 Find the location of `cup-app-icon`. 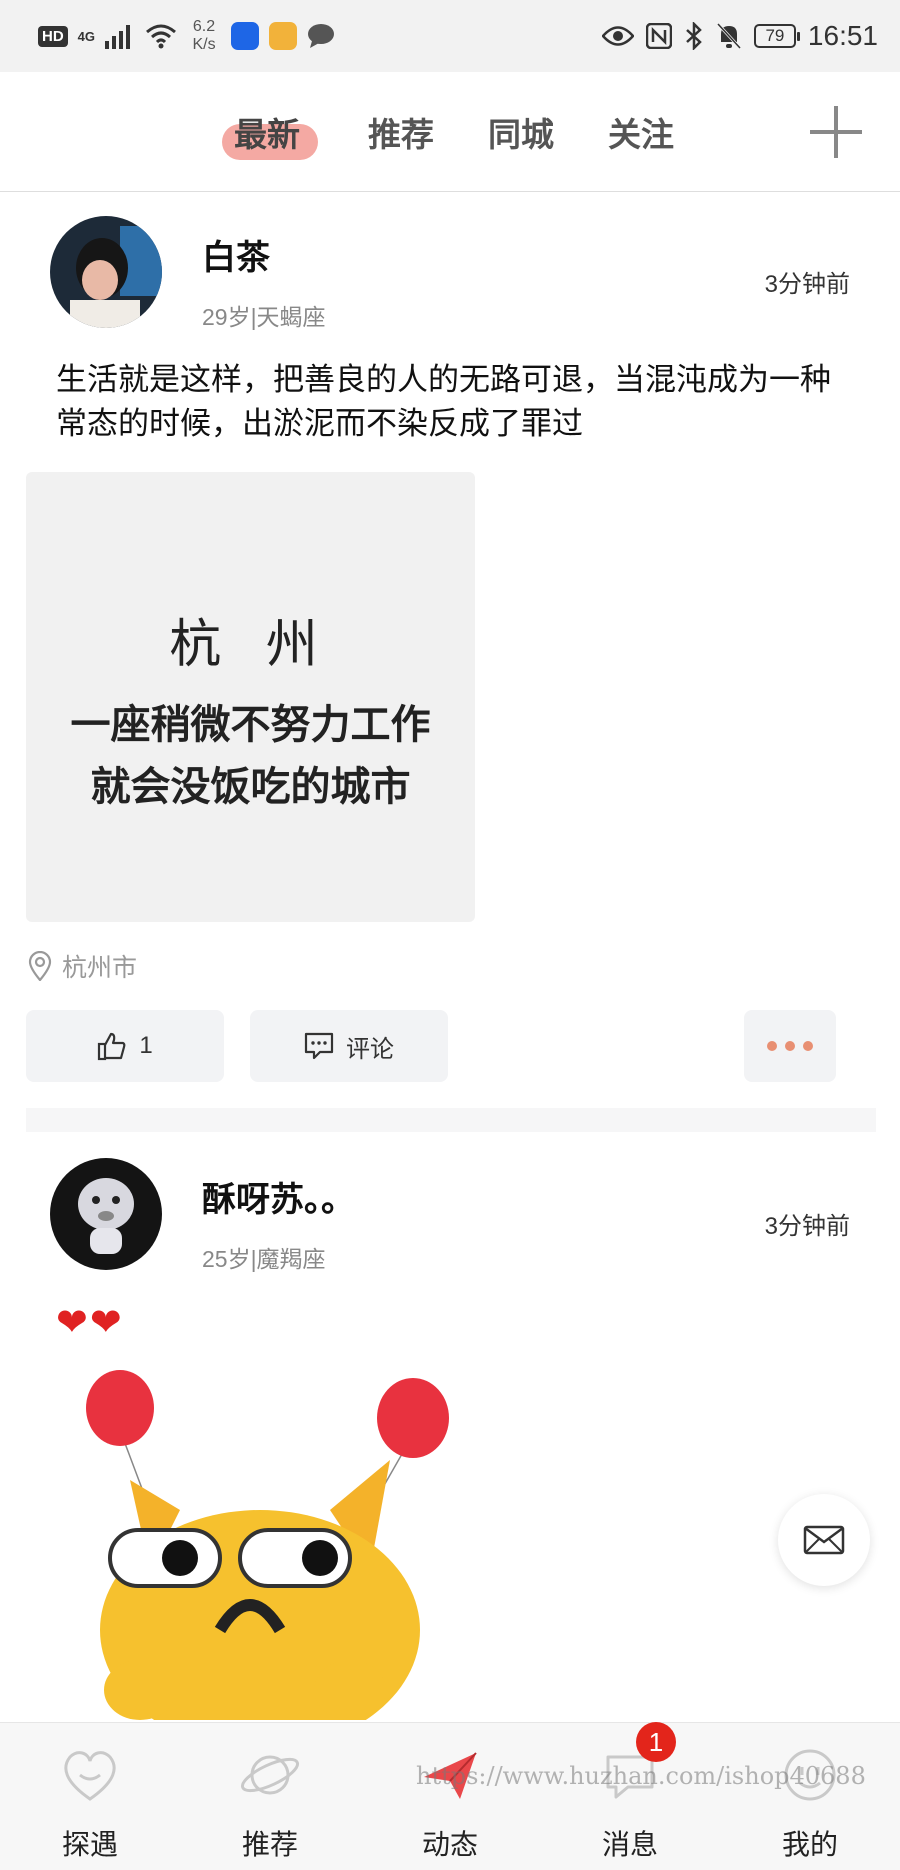

cup-app-icon is located at coordinates (283, 36).